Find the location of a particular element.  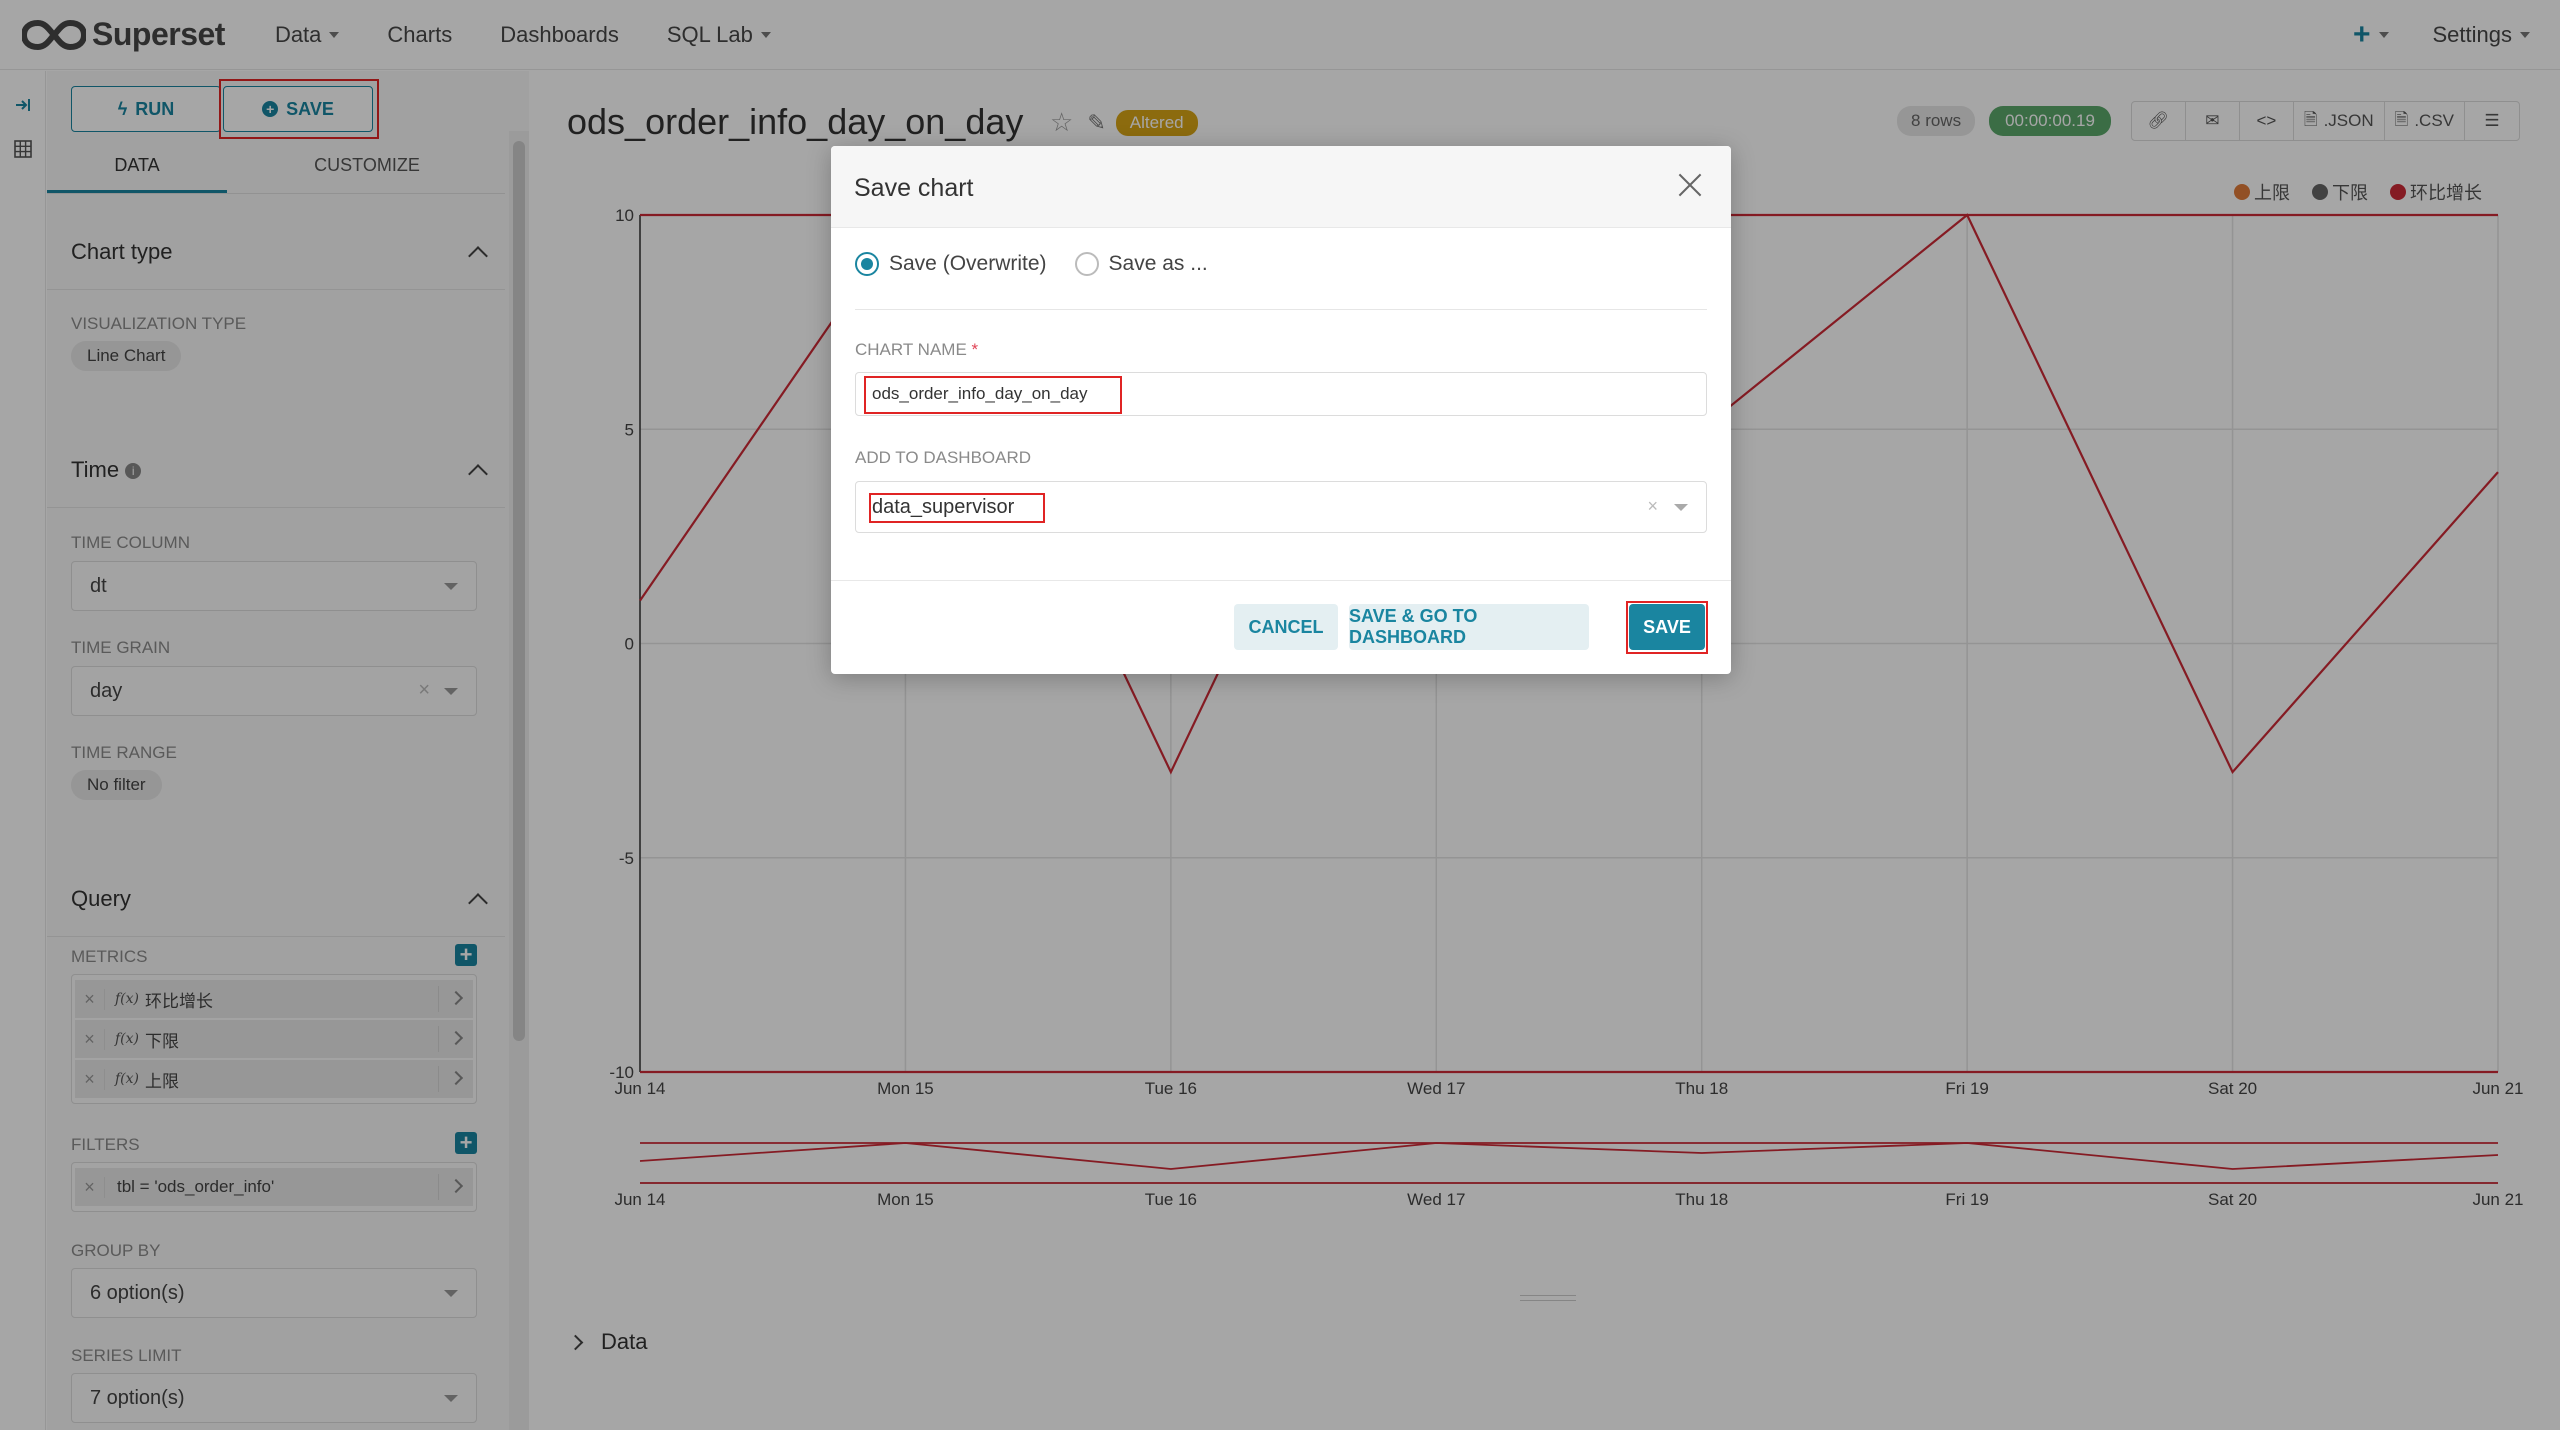

clear-icon: × is located at coordinates (1652, 506).